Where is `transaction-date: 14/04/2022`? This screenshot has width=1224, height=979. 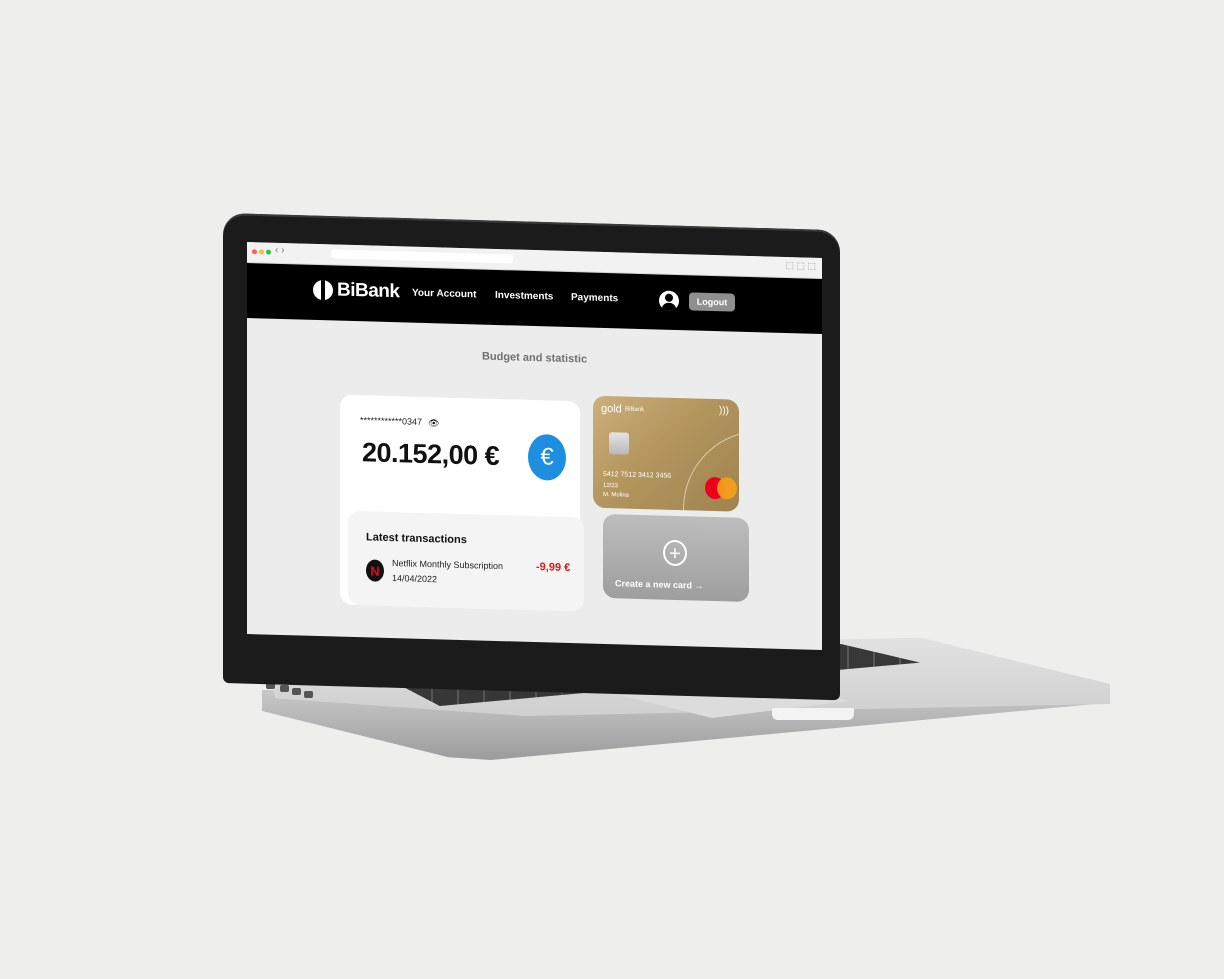
transaction-date: 14/04/2022 is located at coordinates (415, 579).